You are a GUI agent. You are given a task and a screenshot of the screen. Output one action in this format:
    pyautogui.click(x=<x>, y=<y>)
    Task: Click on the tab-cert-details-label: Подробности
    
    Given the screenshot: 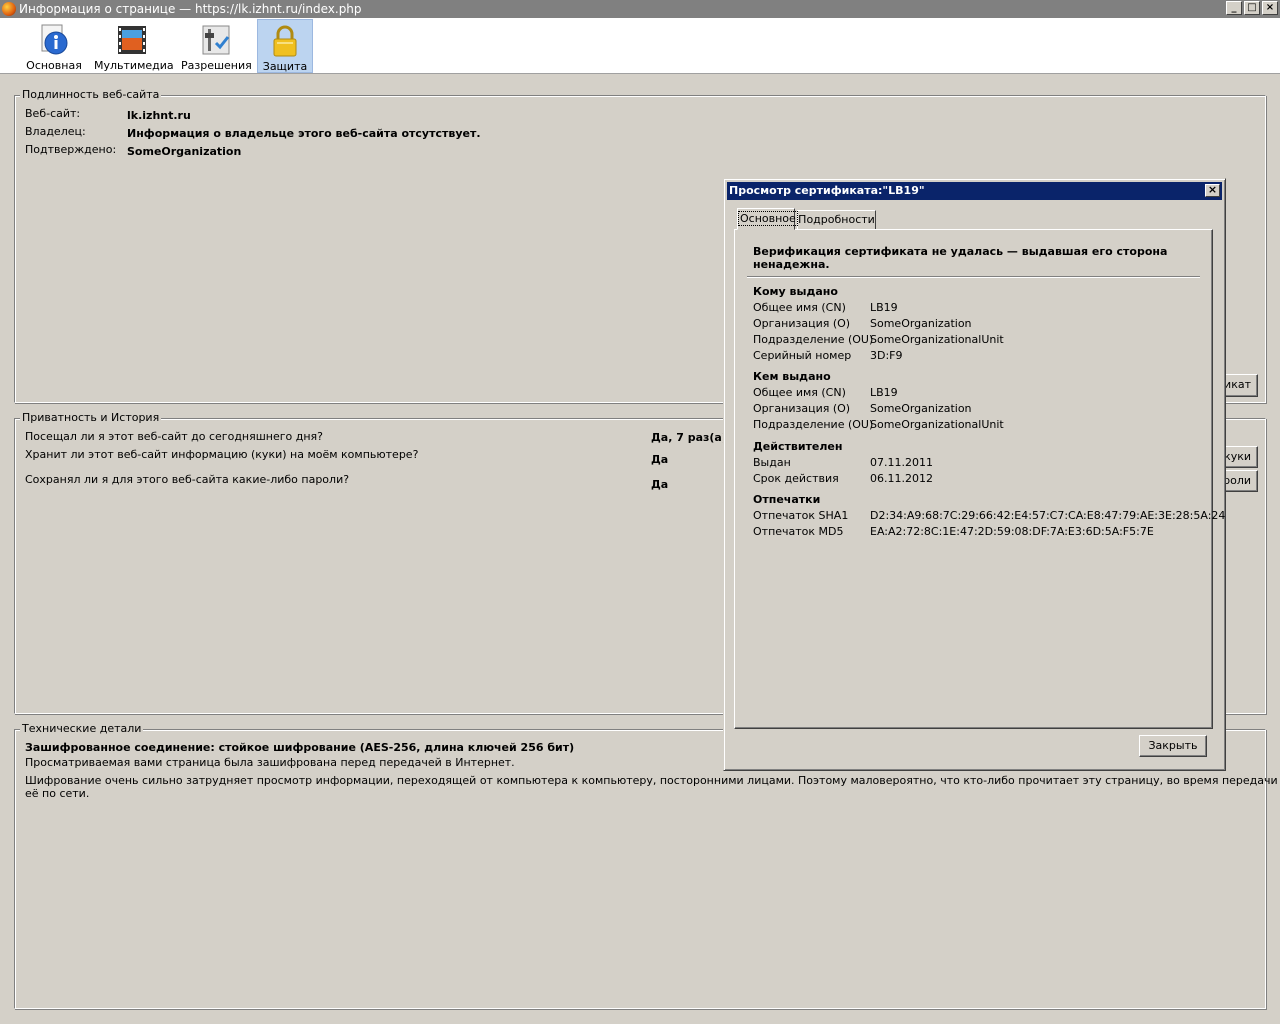 What is the action you would take?
    pyautogui.click(x=836, y=219)
    